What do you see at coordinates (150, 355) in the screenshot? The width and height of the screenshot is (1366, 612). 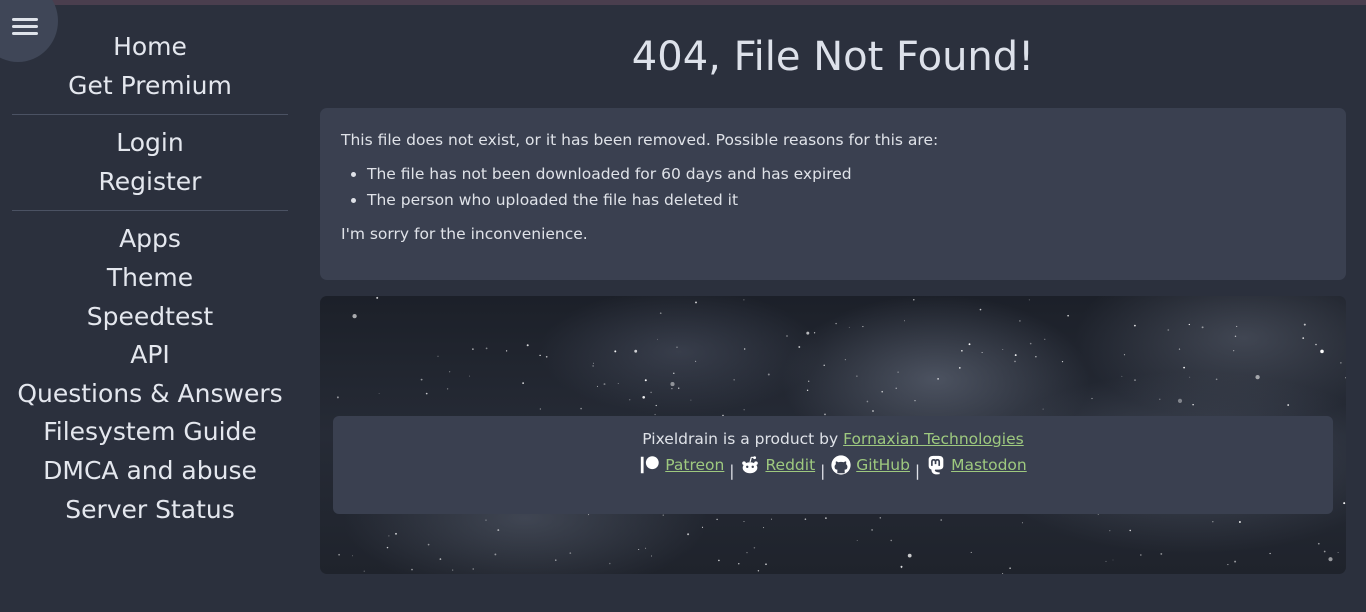 I see `sidebar-item-api: API` at bounding box center [150, 355].